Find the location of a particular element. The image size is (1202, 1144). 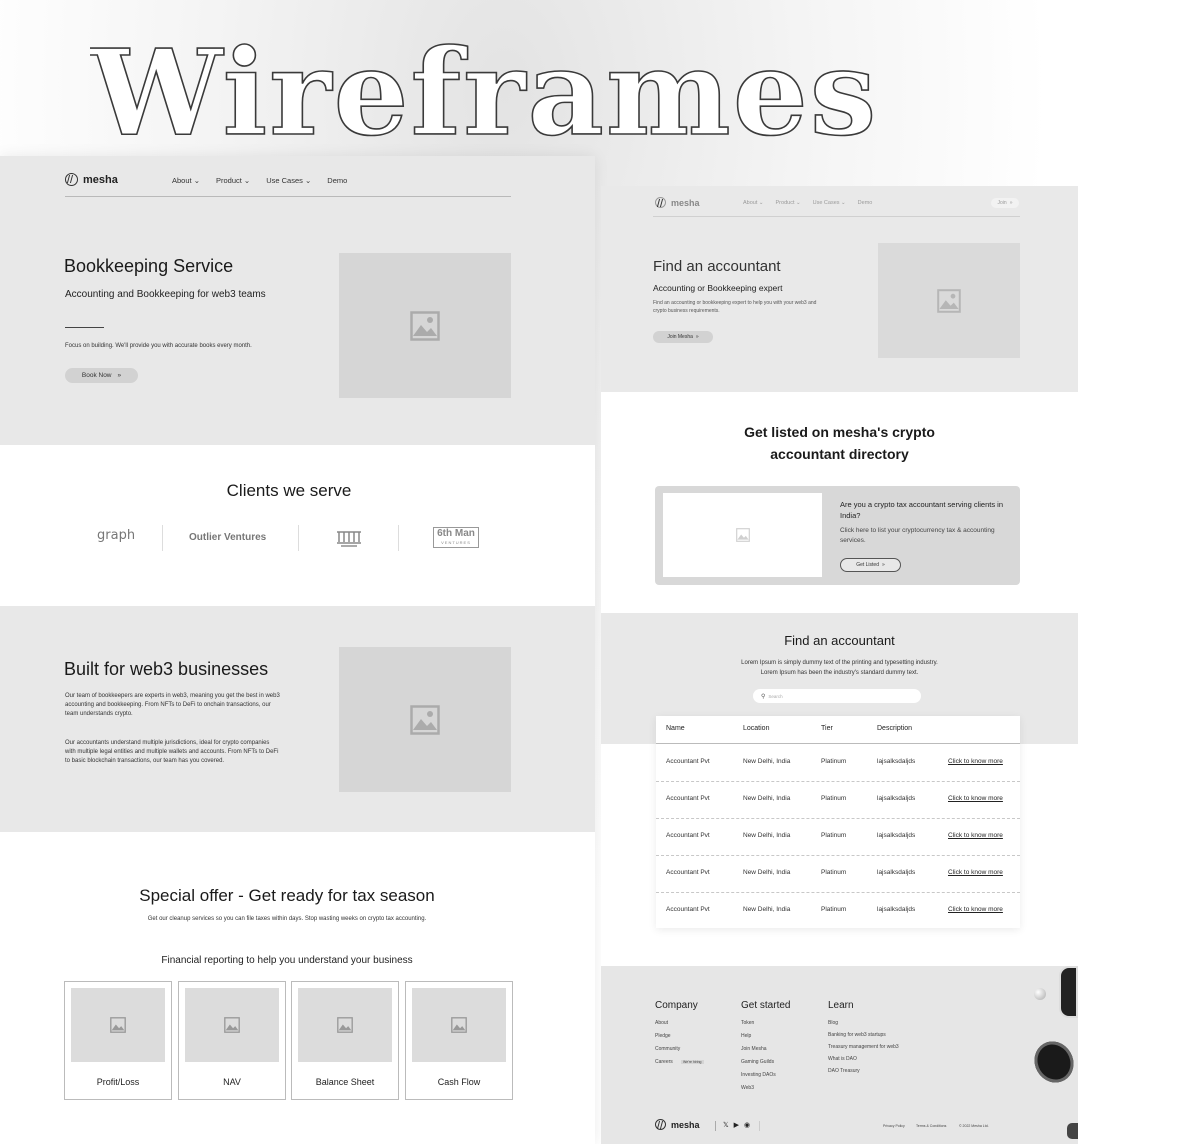

social-links: 𝕏 ▶ ◉ is located at coordinates (736, 1125).